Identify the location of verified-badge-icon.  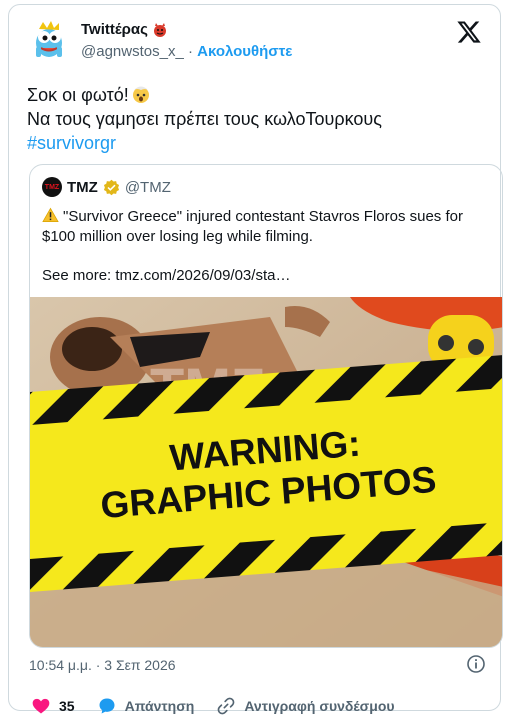
(111, 187).